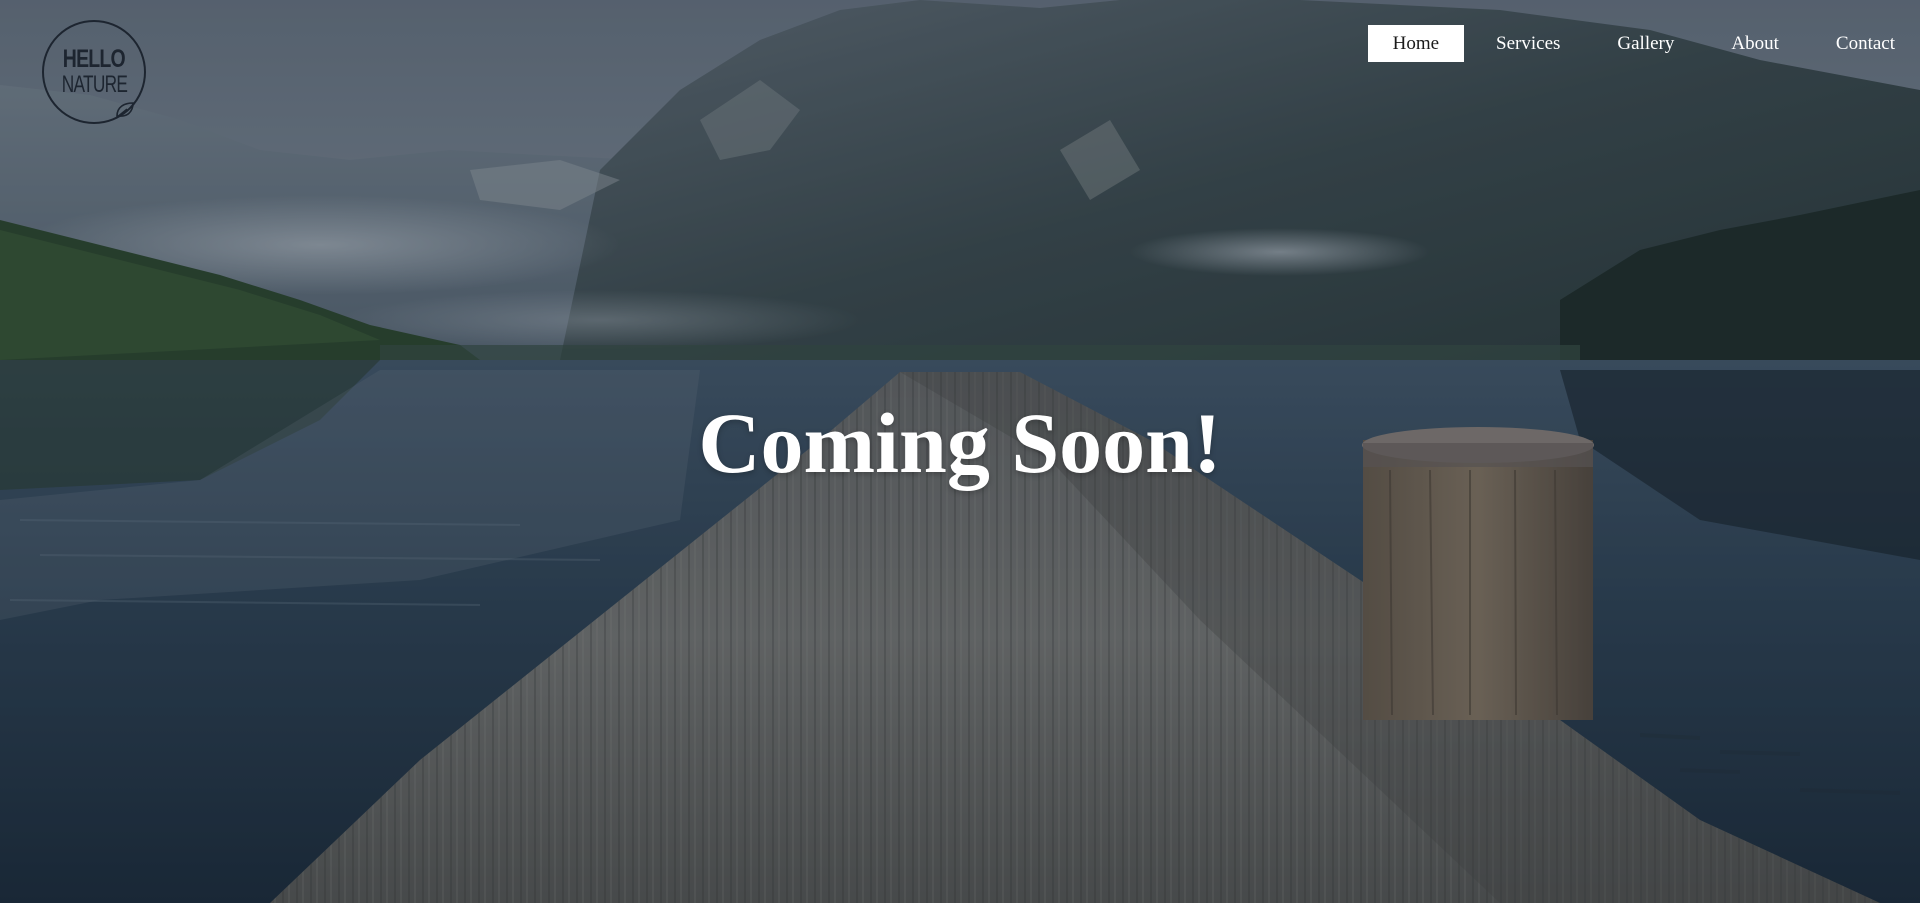 This screenshot has height=903, width=1920. I want to click on main-nav: Home Services Gallery About Contact, so click(1640, 43).